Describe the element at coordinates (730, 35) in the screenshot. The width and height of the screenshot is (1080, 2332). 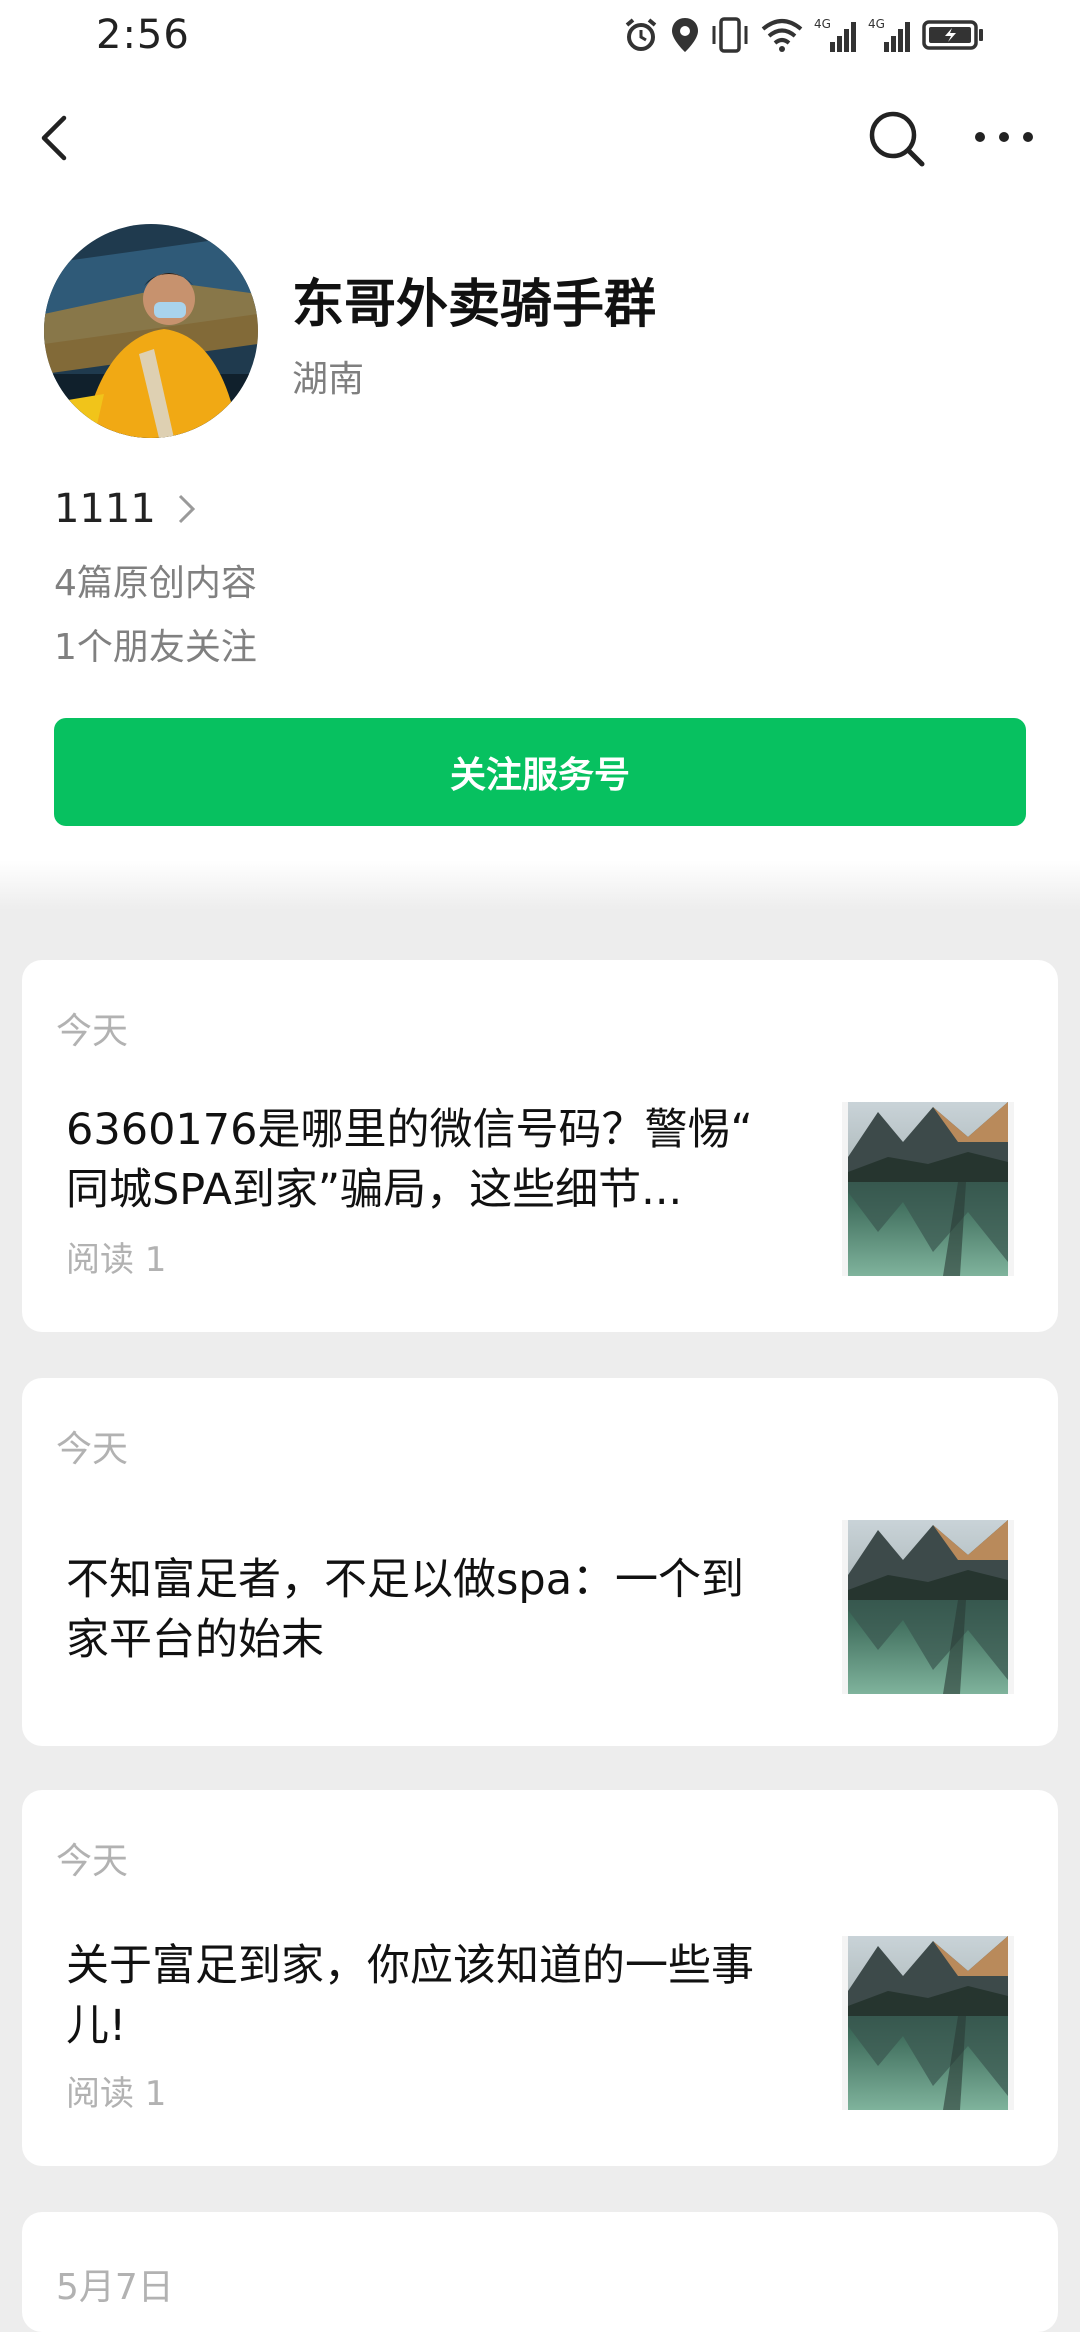
I see `vibrate-icon` at that location.